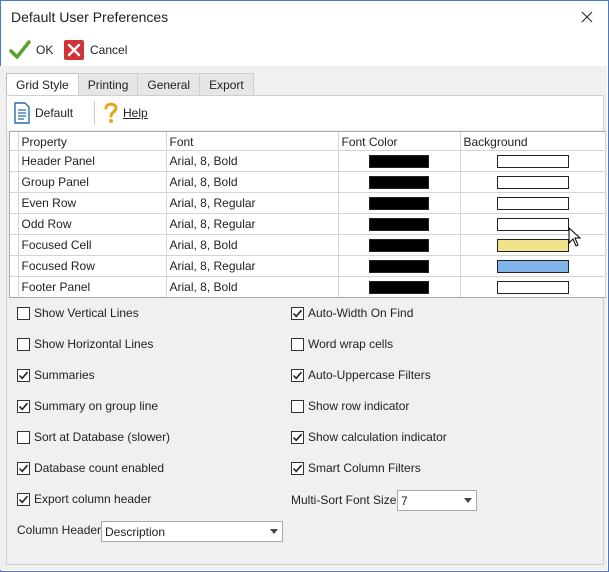 The width and height of the screenshot is (609, 572). Describe the element at coordinates (94, 344) in the screenshot. I see `checkbox-label: Show Horizontal Lines` at that location.